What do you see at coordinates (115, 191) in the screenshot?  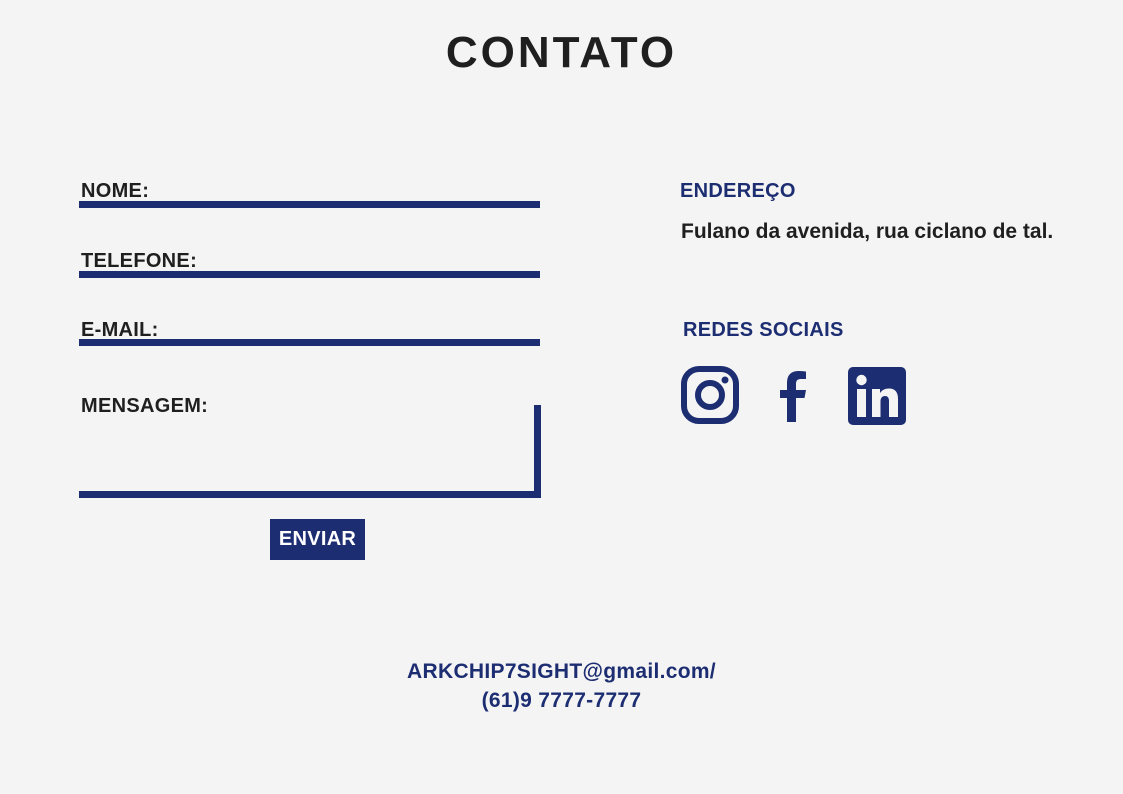 I see `name-label: NOME:` at bounding box center [115, 191].